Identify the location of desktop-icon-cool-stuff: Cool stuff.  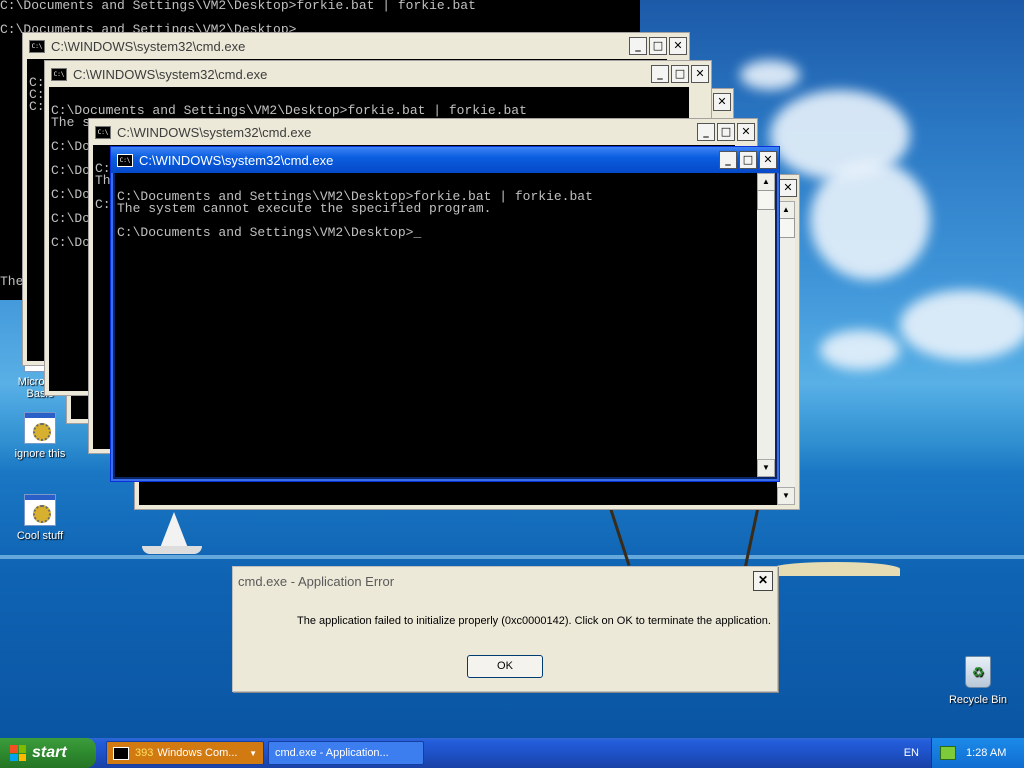
(40, 518).